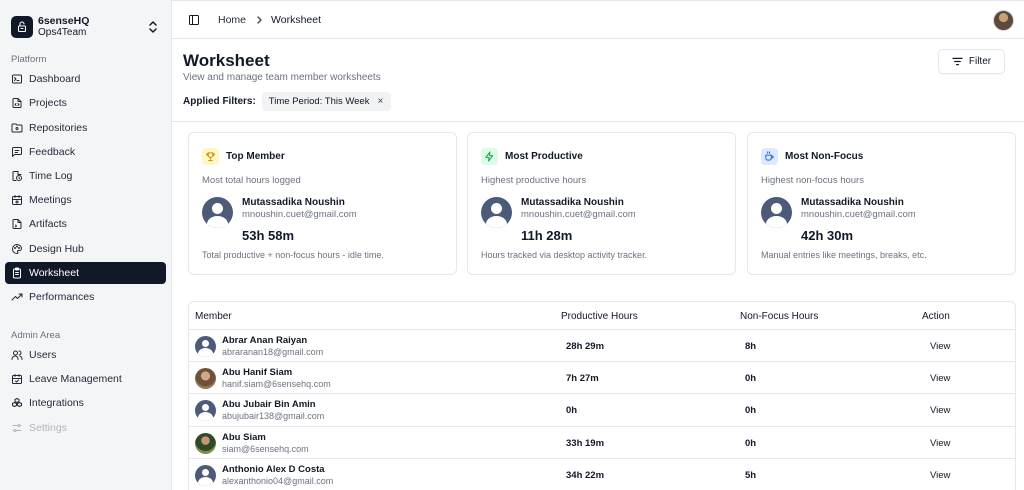 The height and width of the screenshot is (490, 1024). What do you see at coordinates (1003, 20) in the screenshot?
I see `user-avatar` at bounding box center [1003, 20].